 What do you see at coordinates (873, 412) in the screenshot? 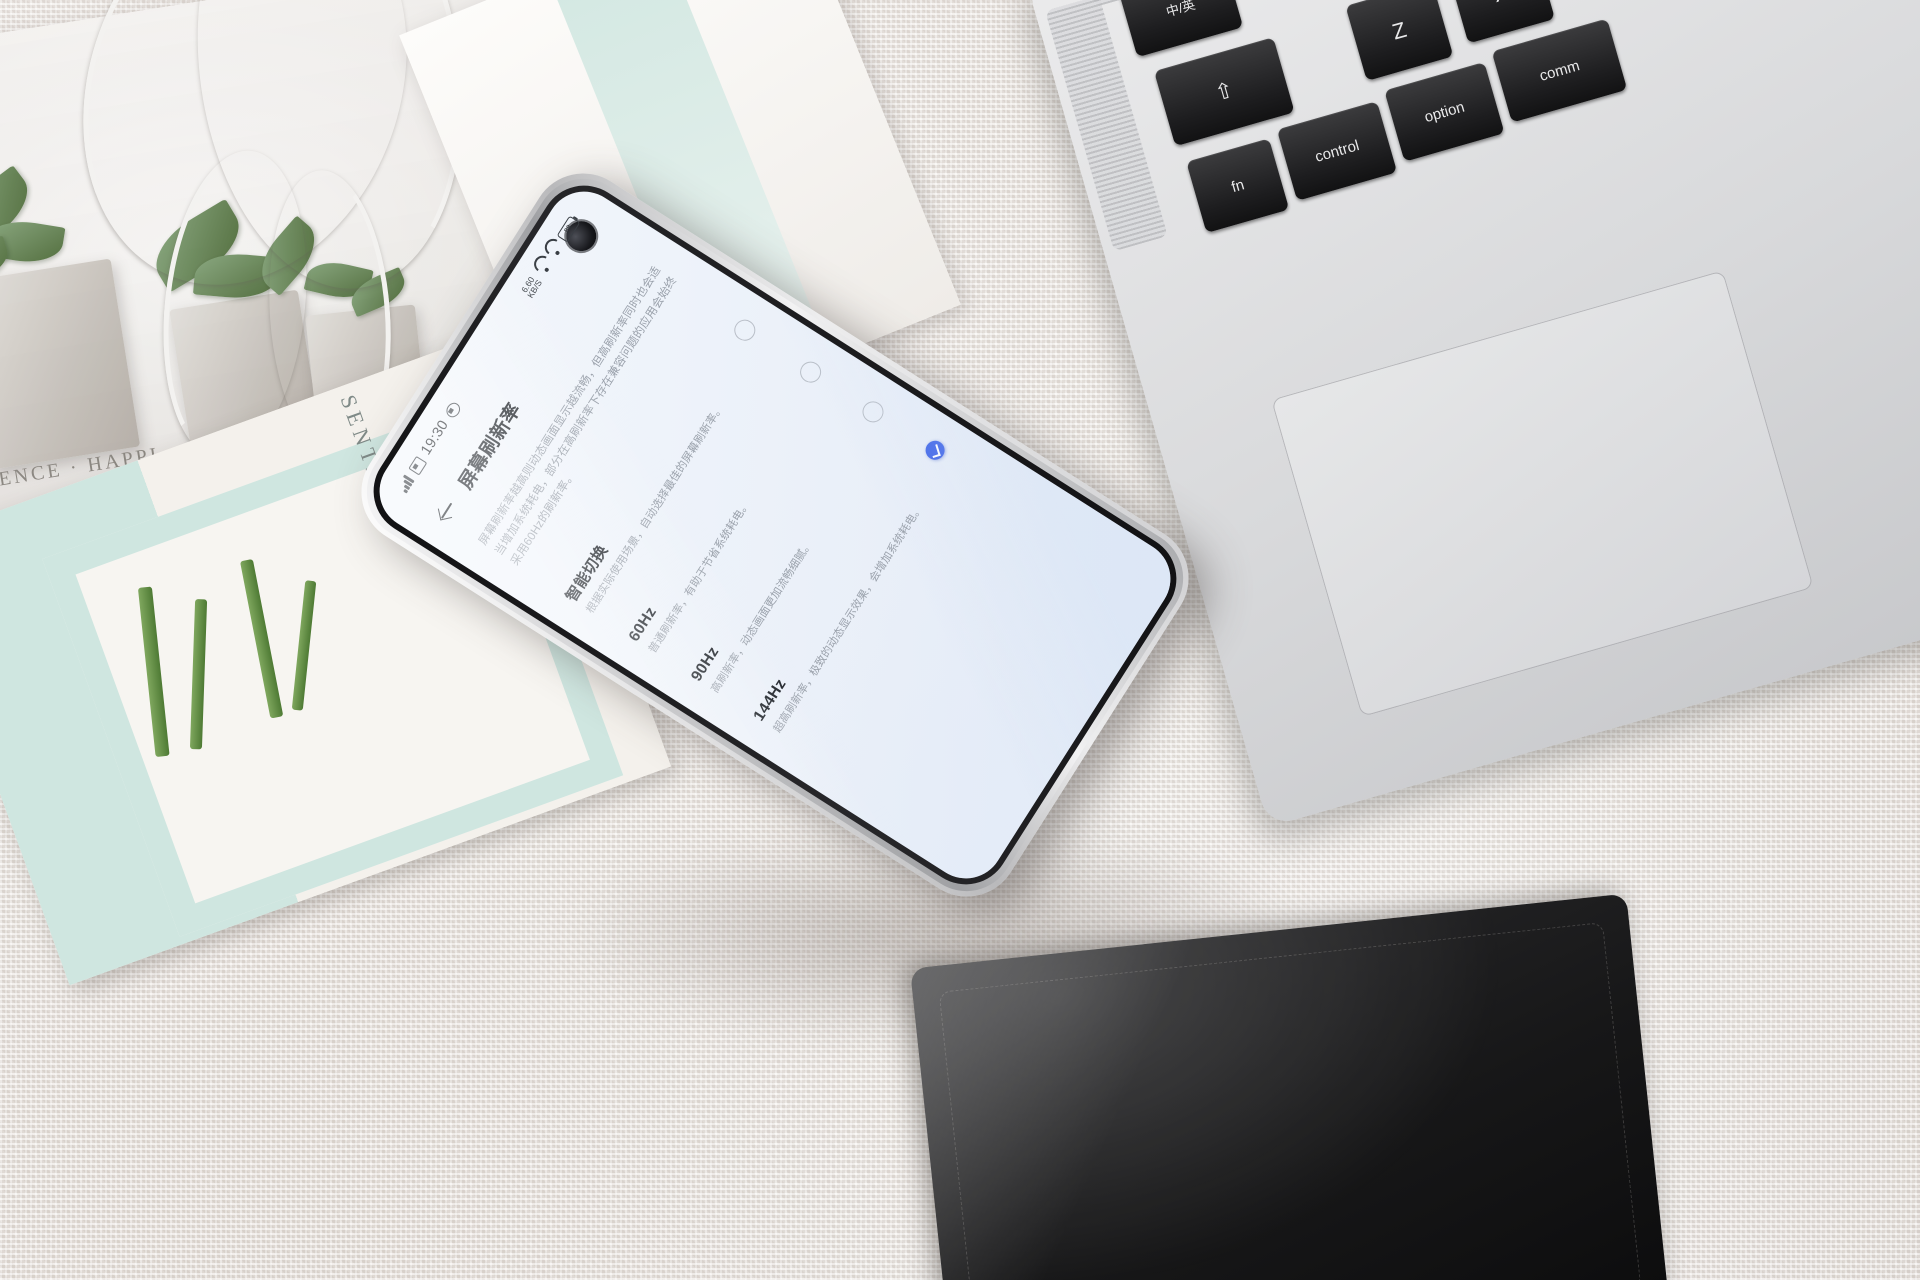
I see `radio-button-90hz` at bounding box center [873, 412].